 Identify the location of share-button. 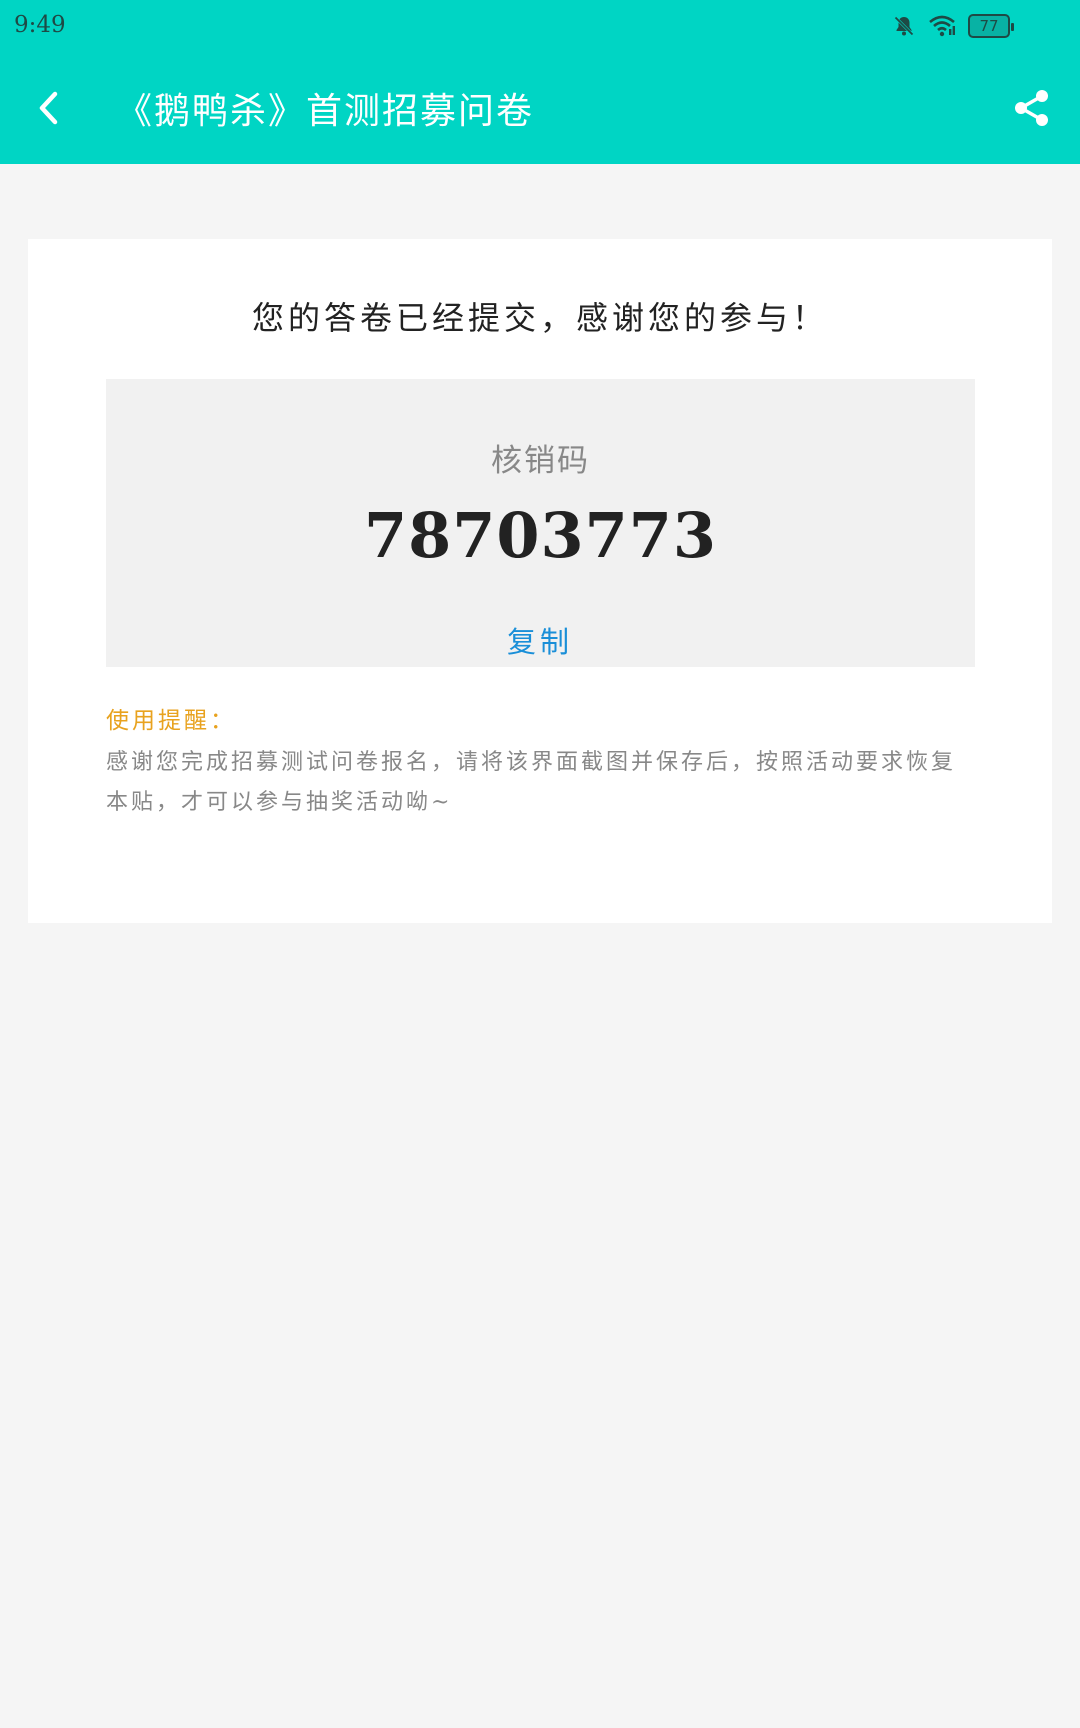
(1032, 110).